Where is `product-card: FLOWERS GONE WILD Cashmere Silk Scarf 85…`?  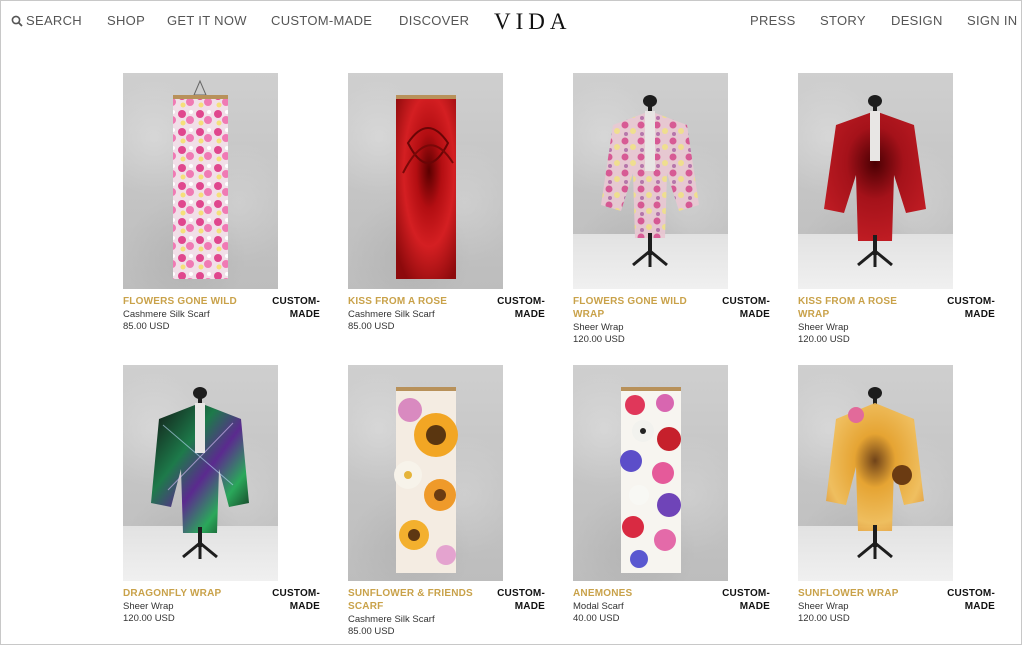 product-card: FLOWERS GONE WILD Cashmere Silk Scarf 85… is located at coordinates (223, 208).